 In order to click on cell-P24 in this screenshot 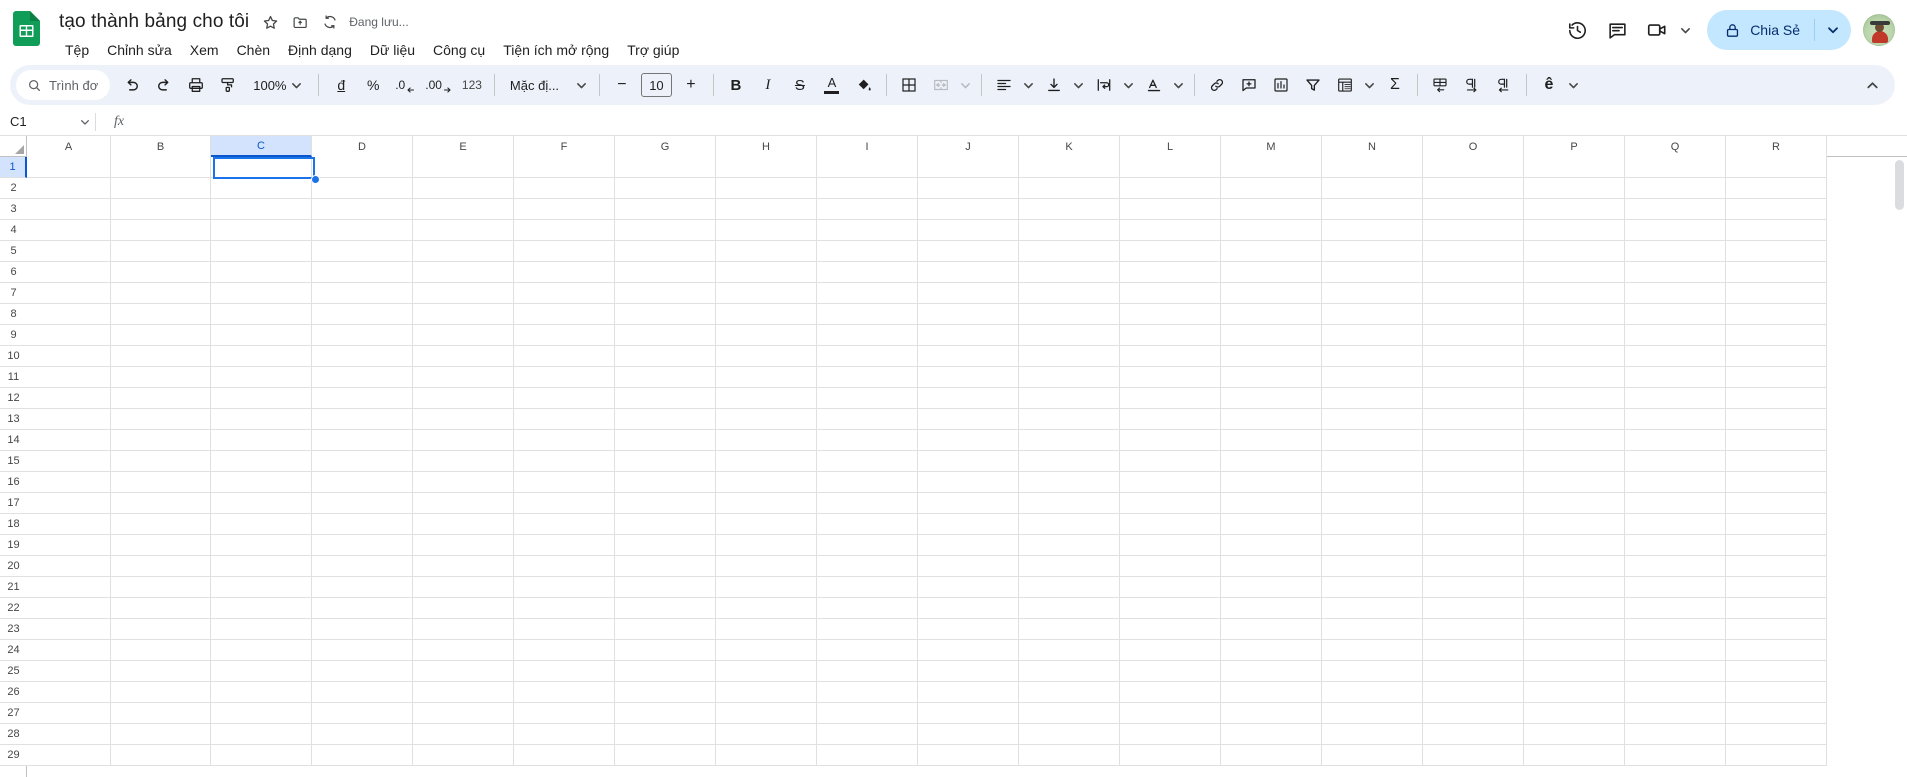, I will do `click(1574, 650)`.